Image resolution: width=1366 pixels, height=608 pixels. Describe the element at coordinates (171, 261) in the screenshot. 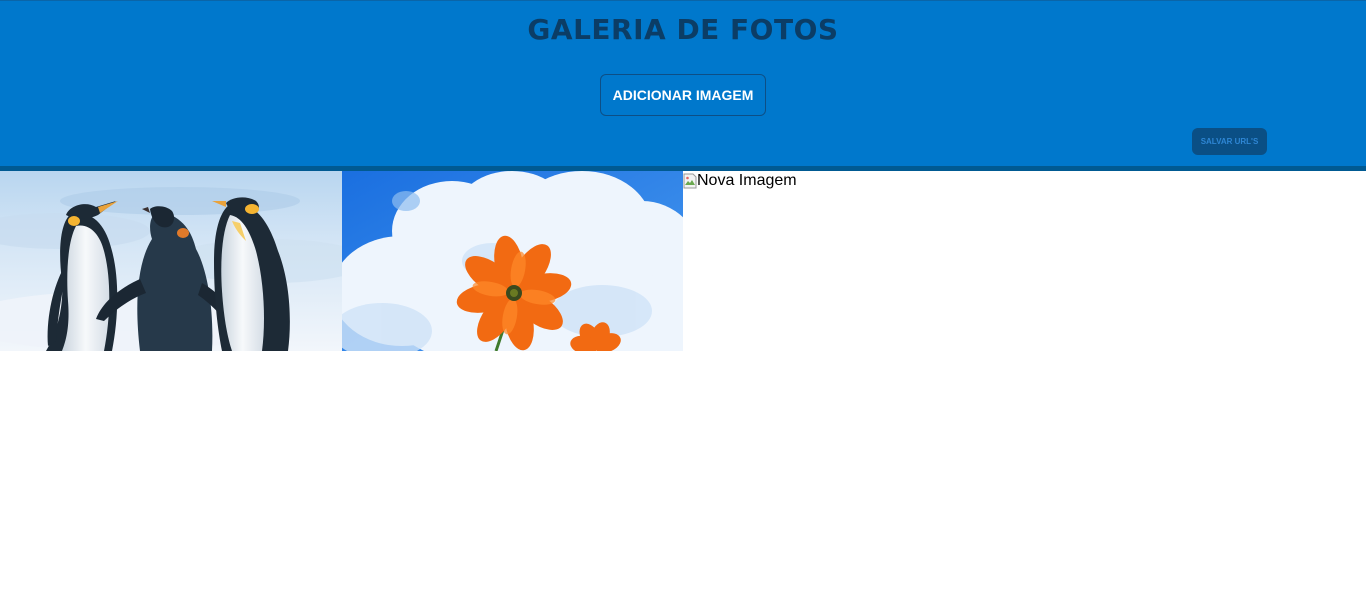

I see `gallery-image-penguins` at that location.